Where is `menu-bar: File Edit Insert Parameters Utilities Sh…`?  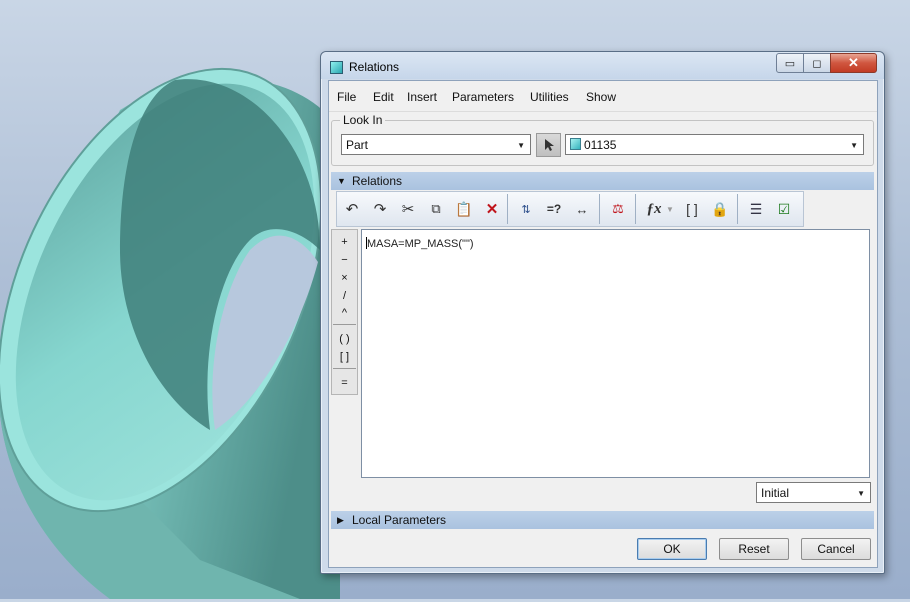 menu-bar: File Edit Insert Parameters Utilities Sh… is located at coordinates (603, 96).